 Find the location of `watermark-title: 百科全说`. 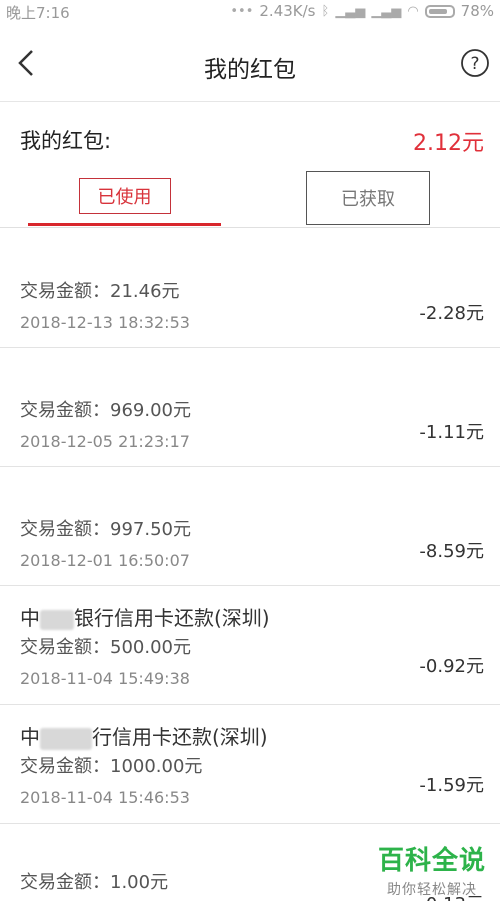

watermark-title: 百科全说 is located at coordinates (431, 861).